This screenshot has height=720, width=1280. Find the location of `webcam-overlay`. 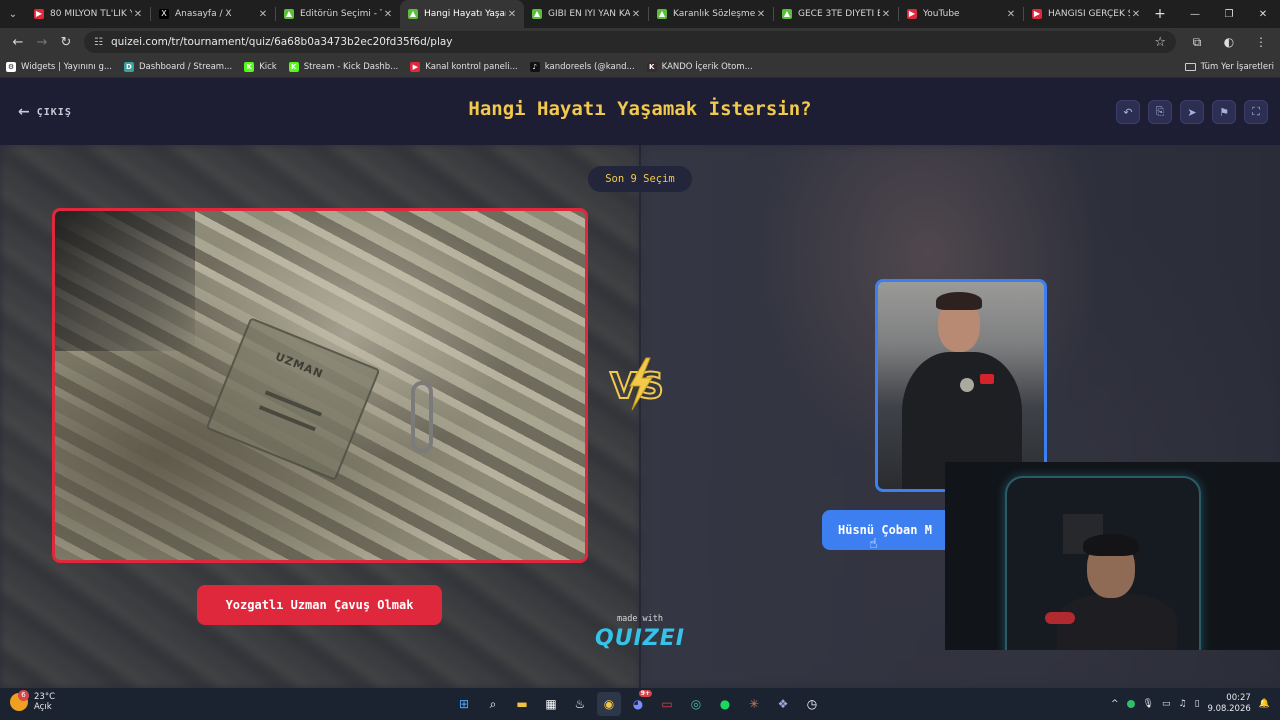

webcam-overlay is located at coordinates (1112, 556).